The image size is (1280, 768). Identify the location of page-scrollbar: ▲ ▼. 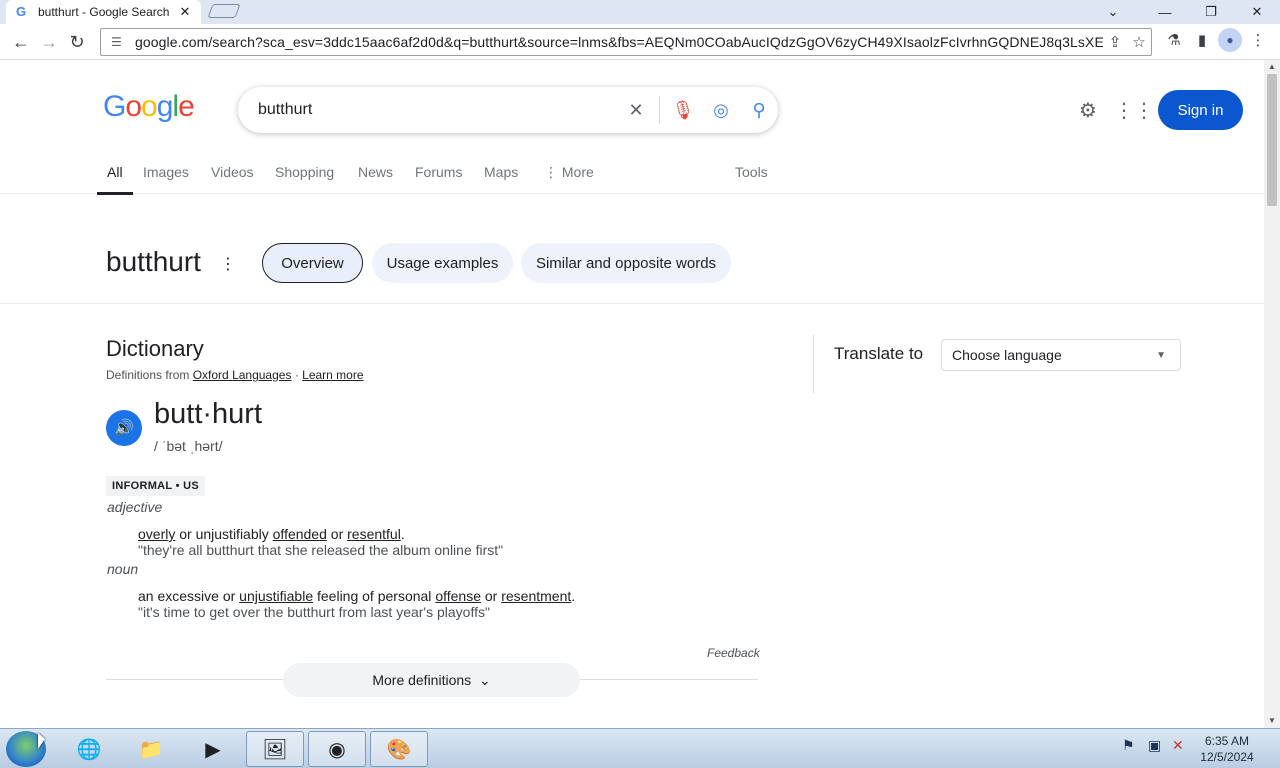
(1272, 394).